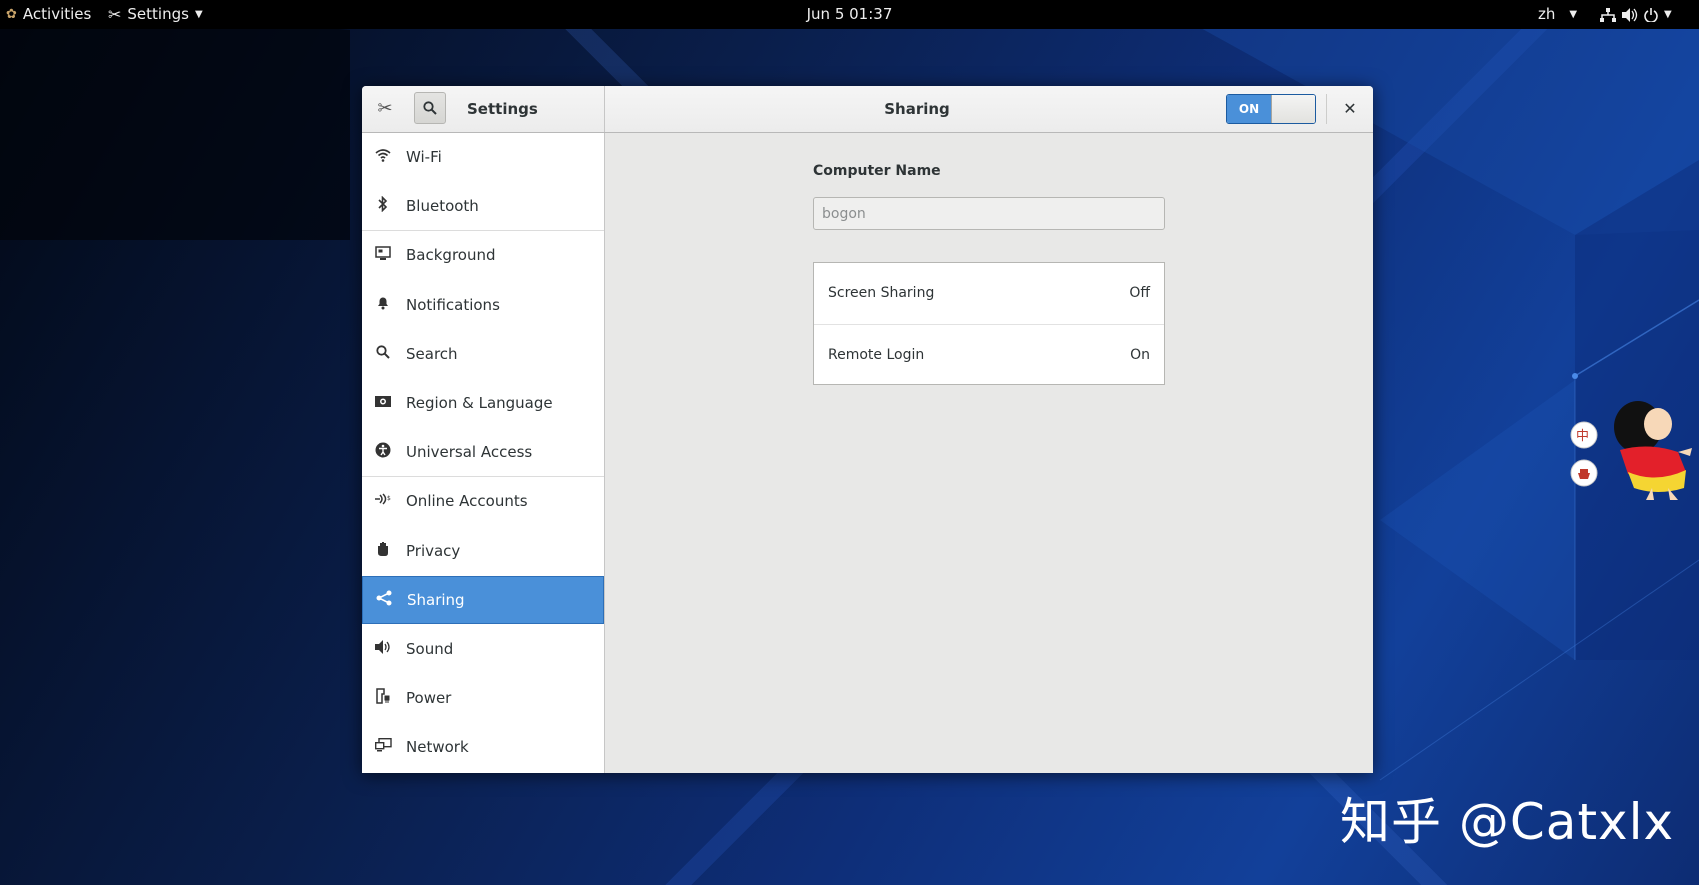 The image size is (1699, 885). Describe the element at coordinates (989, 213) in the screenshot. I see `computer-name-field` at that location.